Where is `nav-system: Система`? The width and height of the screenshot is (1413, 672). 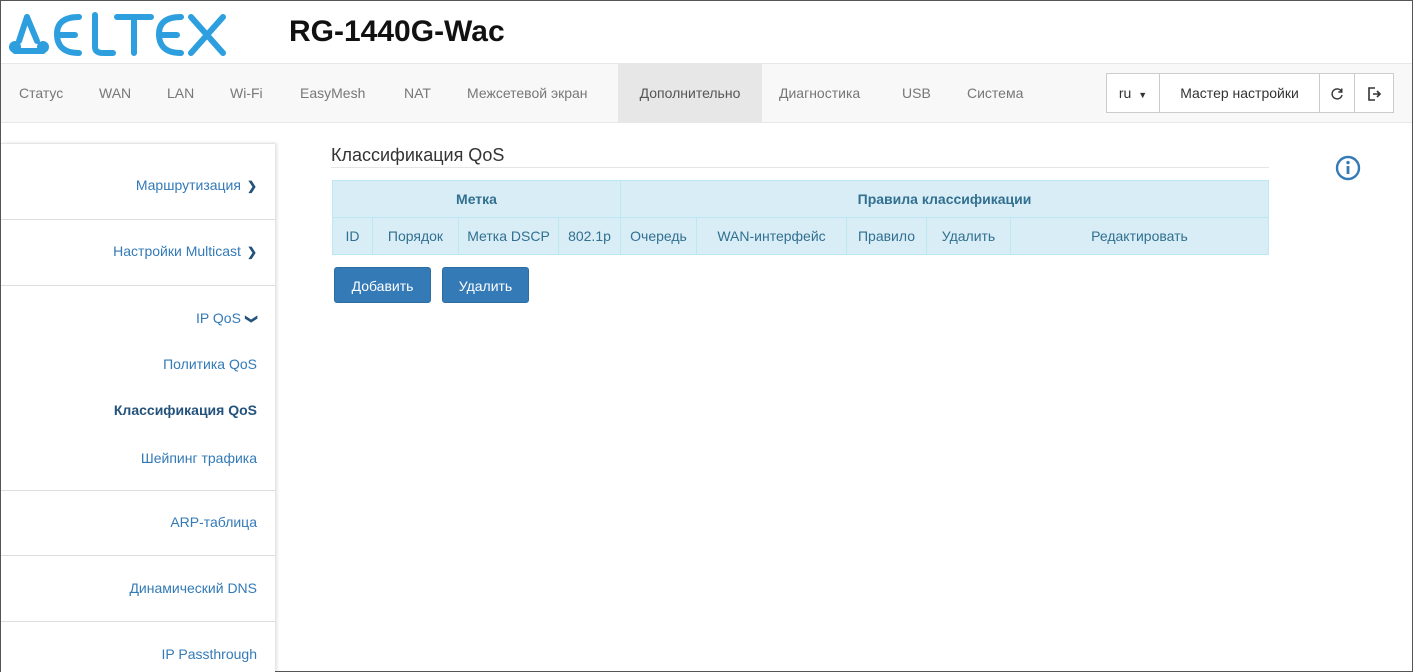
nav-system: Система is located at coordinates (995, 93).